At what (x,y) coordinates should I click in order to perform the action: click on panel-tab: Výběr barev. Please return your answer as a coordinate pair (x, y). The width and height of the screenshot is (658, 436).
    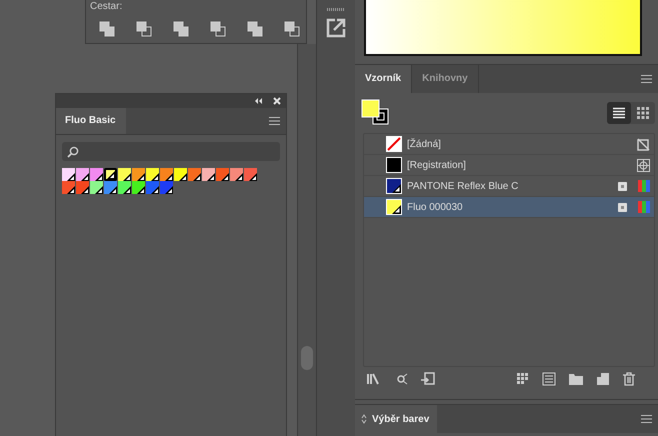
    Looking at the image, I should click on (396, 419).